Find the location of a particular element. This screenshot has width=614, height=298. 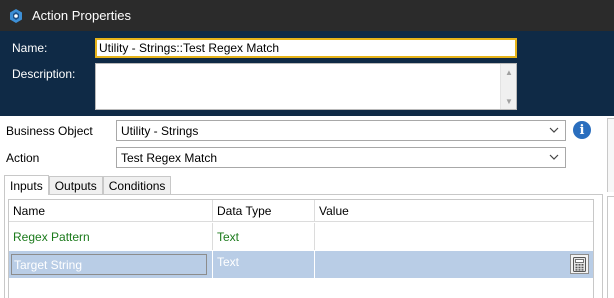

grid-header: Name Data Type Value is located at coordinates (301, 211).